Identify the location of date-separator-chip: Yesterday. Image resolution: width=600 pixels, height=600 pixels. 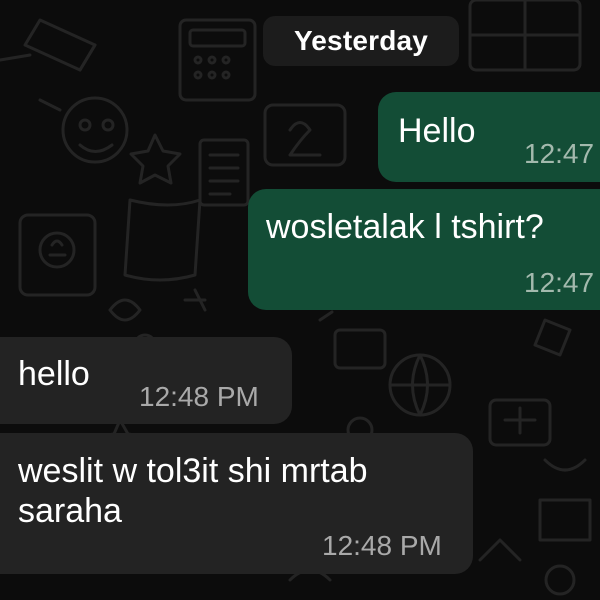
(361, 41).